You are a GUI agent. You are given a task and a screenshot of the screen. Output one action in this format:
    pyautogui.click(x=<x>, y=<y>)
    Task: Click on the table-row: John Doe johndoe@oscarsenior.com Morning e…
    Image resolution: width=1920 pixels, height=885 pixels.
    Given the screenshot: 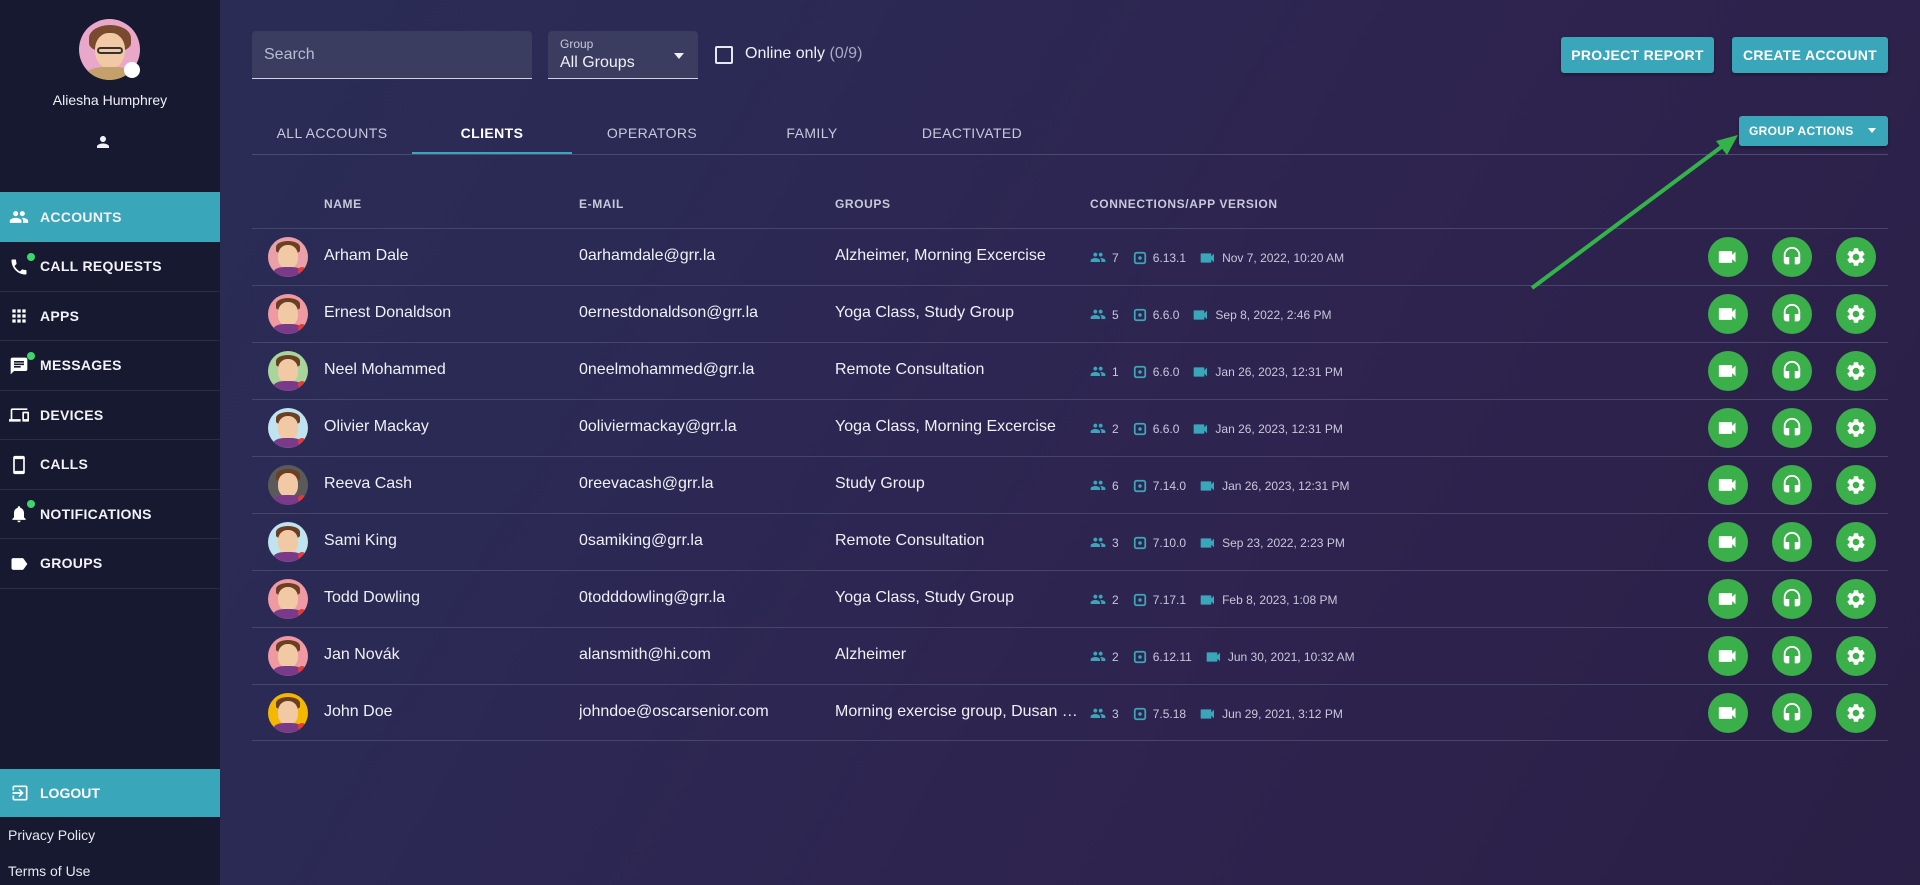 What is the action you would take?
    pyautogui.click(x=1070, y=712)
    